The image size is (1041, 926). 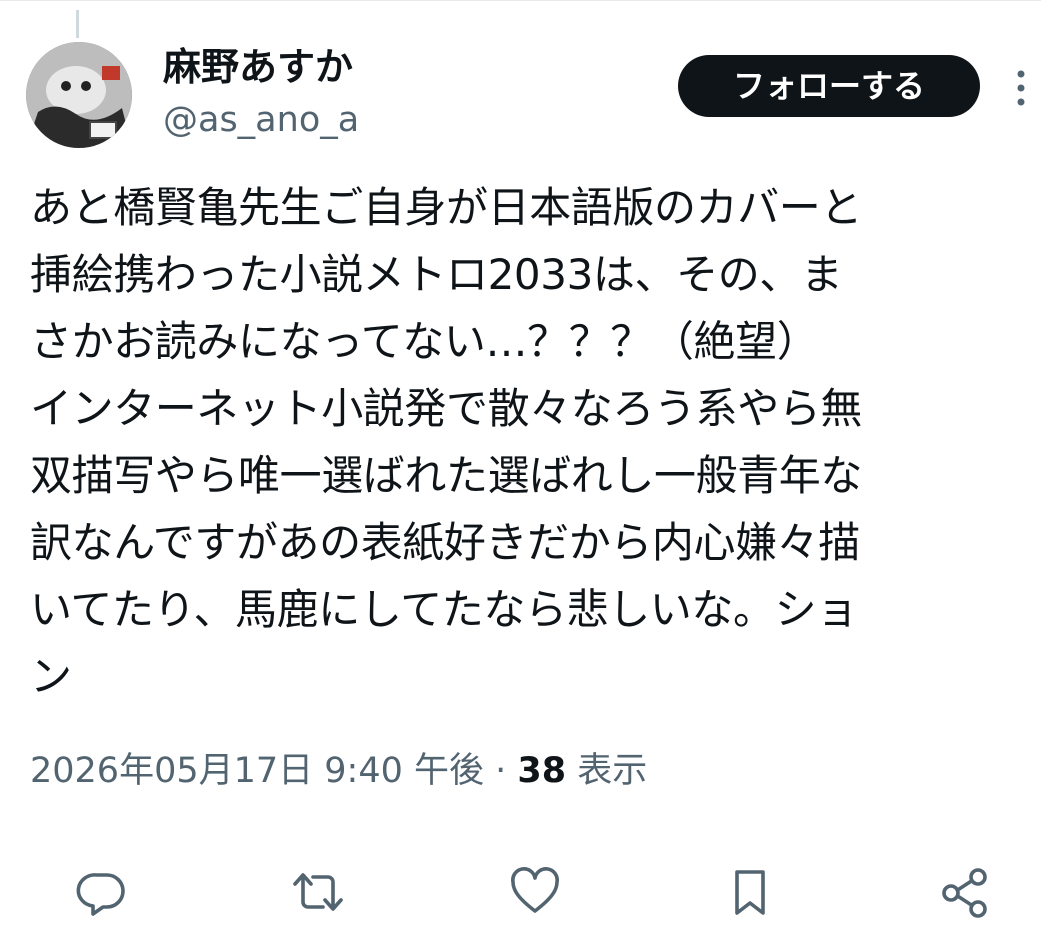 I want to click on reply-button, so click(x=102, y=892).